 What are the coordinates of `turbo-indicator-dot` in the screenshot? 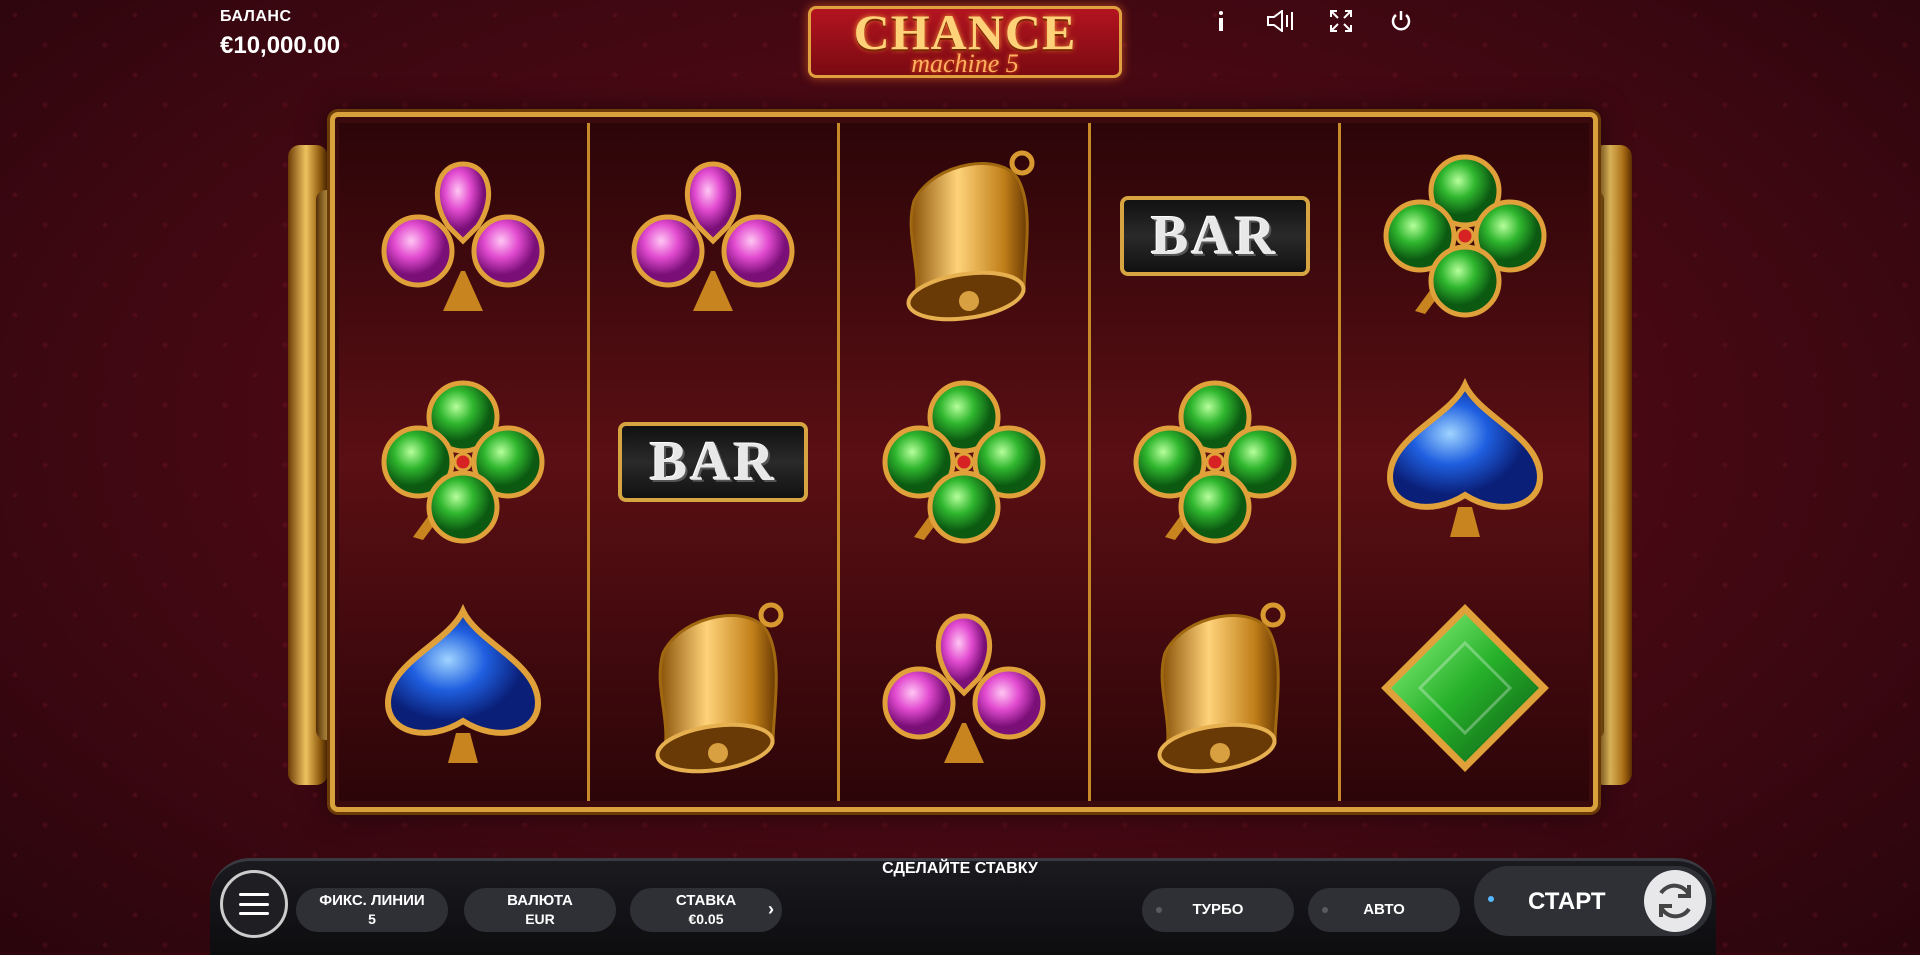 It's located at (1159, 910).